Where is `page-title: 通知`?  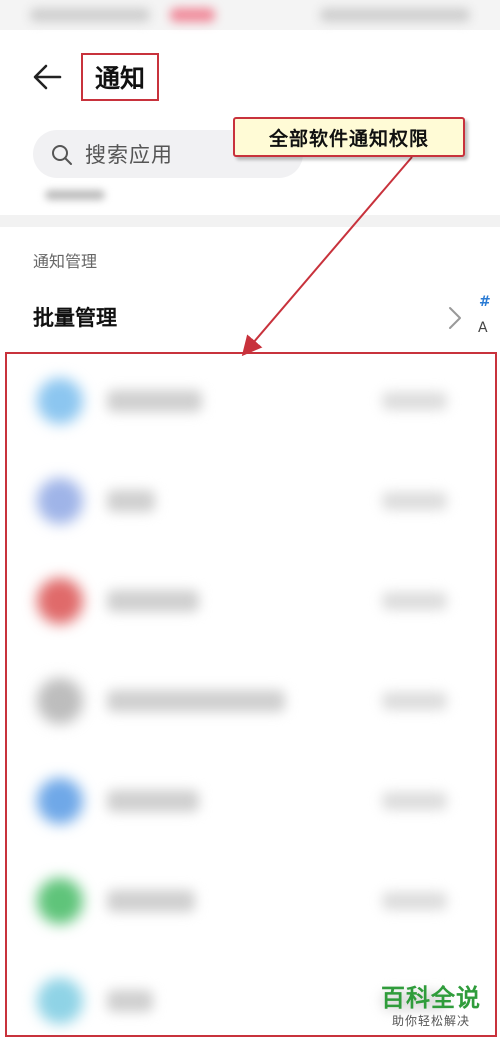
page-title: 通知 is located at coordinates (120, 77).